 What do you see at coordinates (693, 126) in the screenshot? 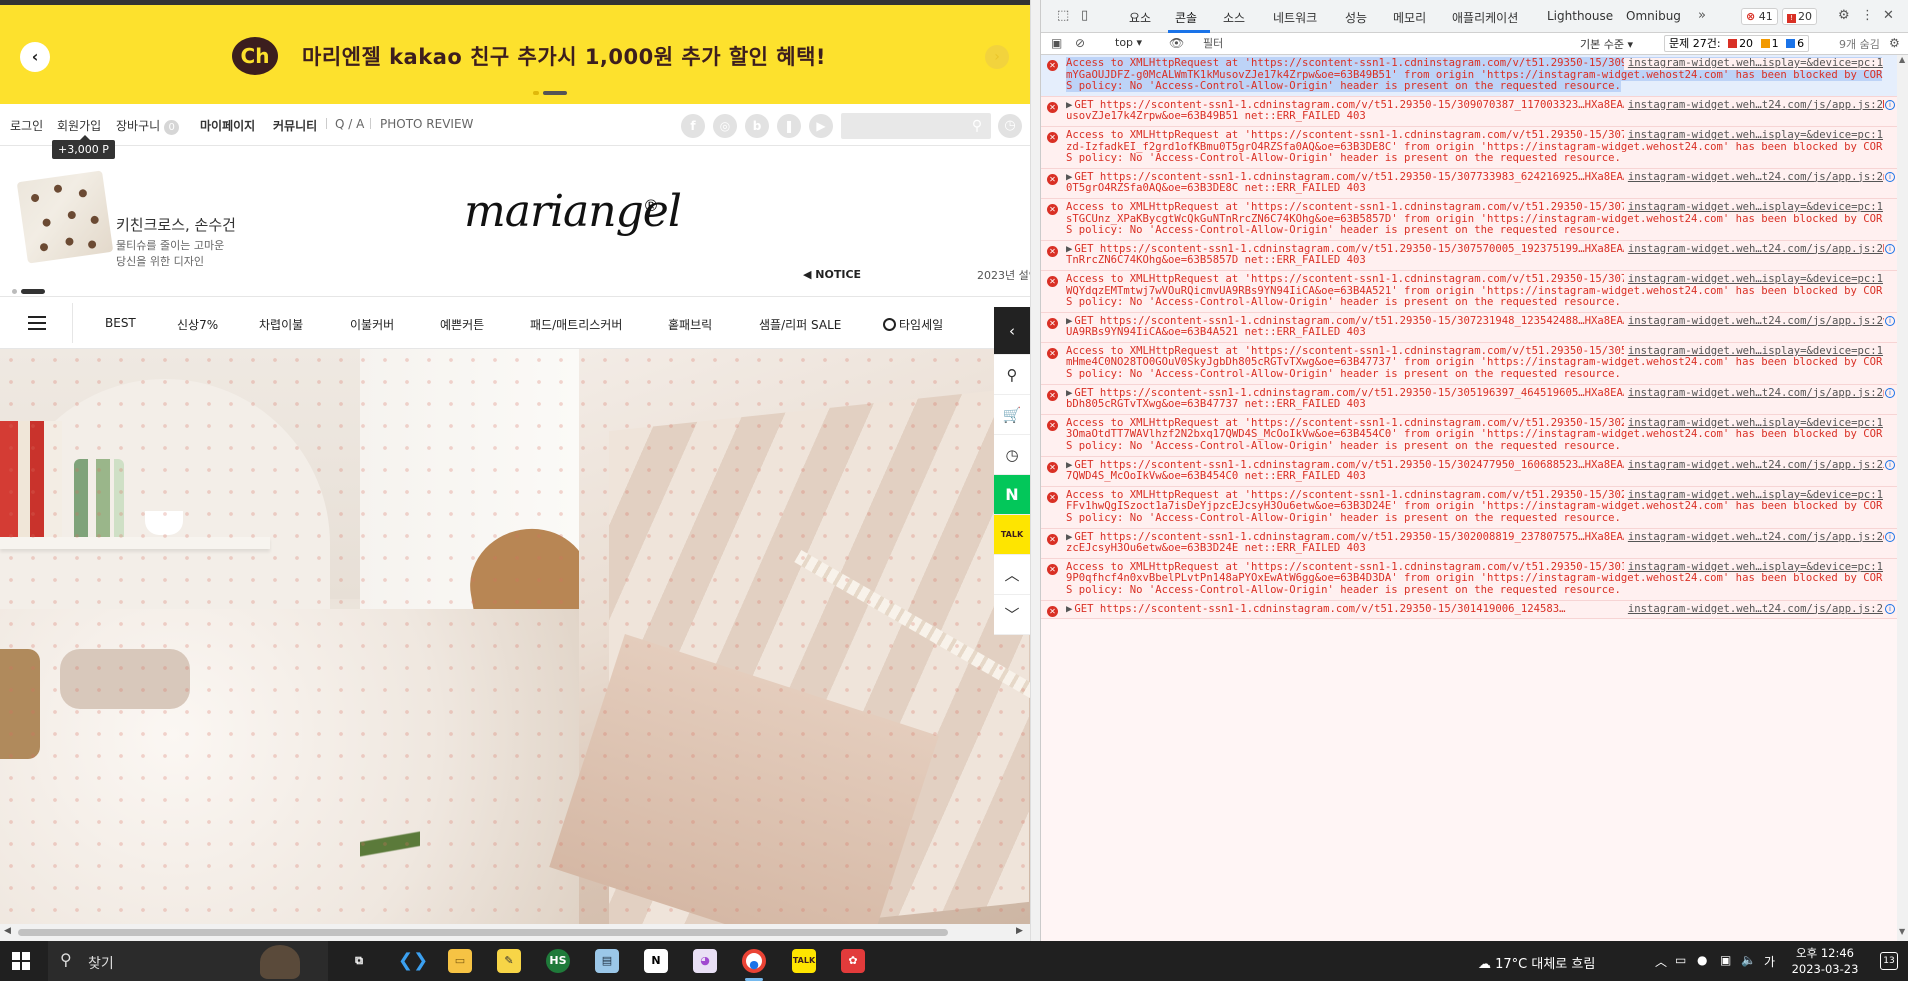
I see `facebook-icon: f` at bounding box center [693, 126].